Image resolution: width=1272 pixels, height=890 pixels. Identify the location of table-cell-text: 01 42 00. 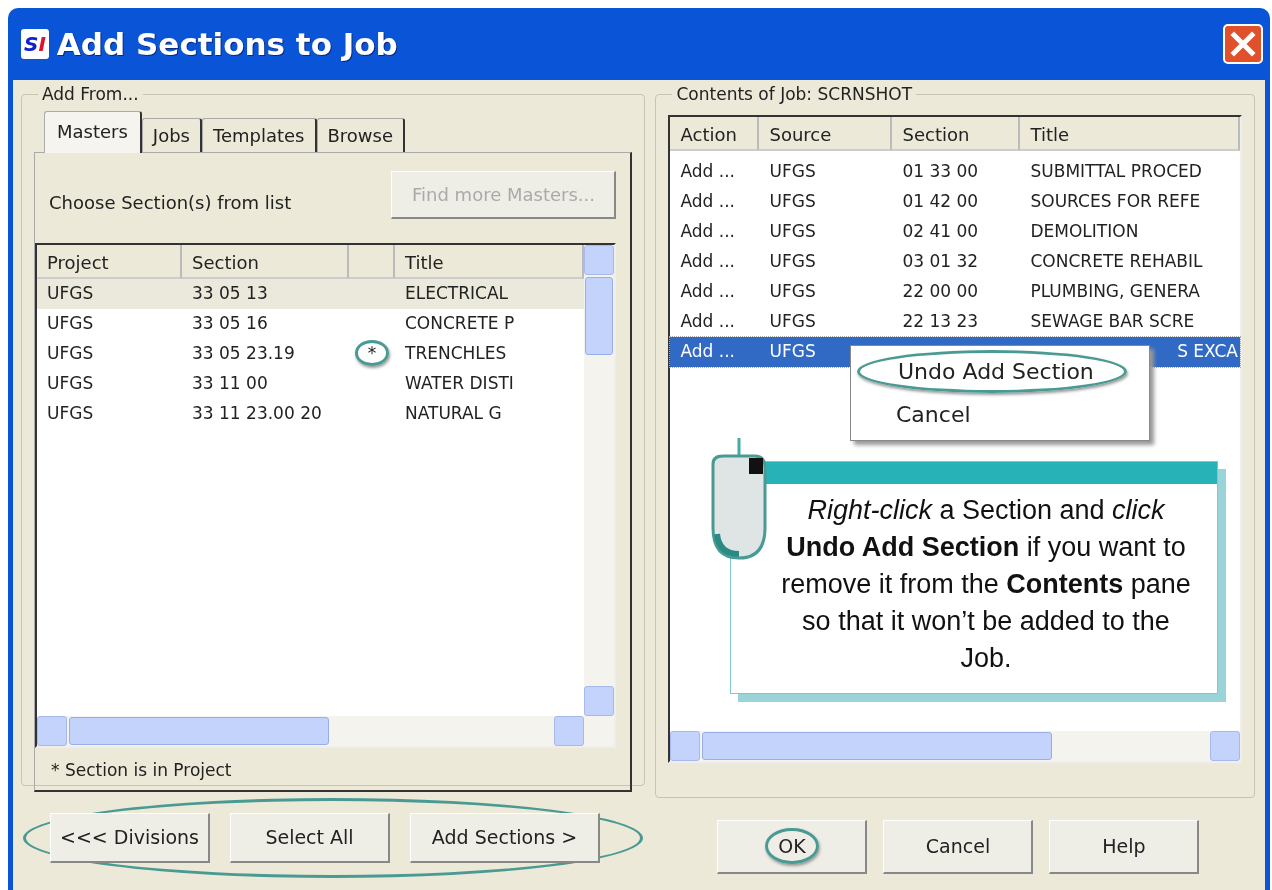
(940, 202).